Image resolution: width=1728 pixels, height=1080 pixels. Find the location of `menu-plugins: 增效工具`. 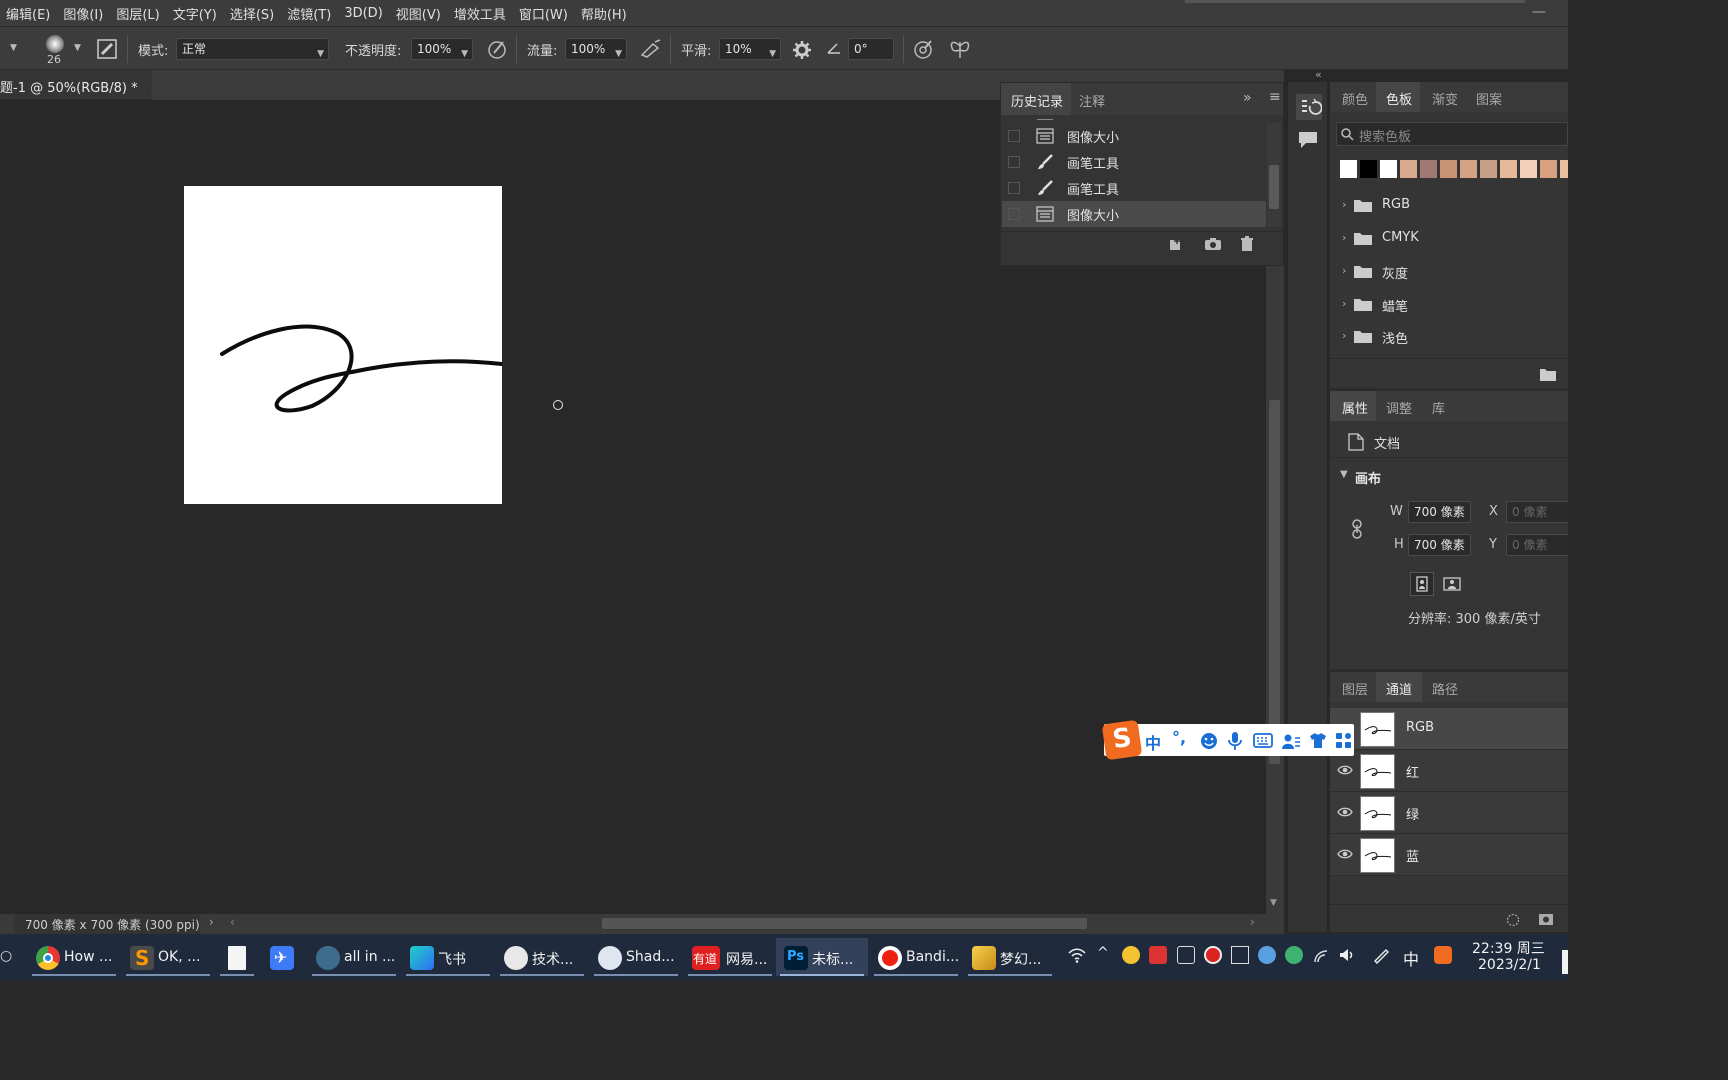

menu-plugins: 增效工具 is located at coordinates (480, 13).